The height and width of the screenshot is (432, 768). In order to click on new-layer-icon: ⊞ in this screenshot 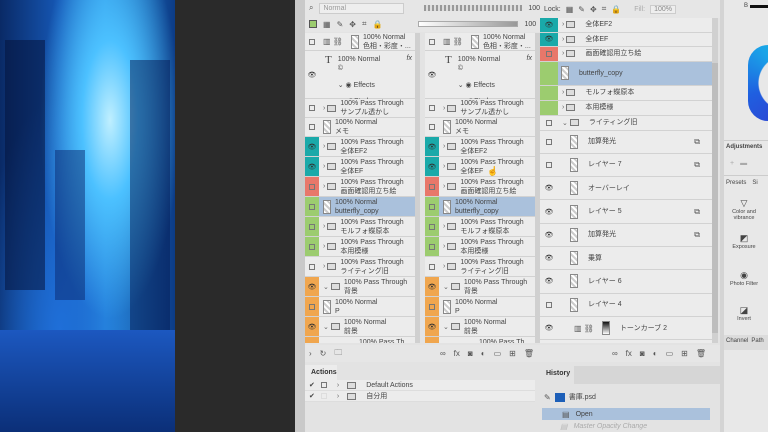, I will do `click(512, 353)`.